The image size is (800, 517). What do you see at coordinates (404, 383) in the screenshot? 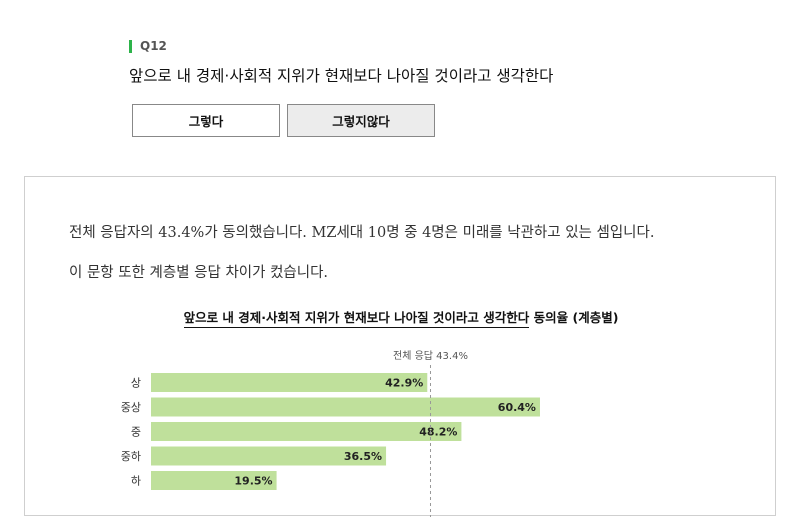
I see `bar-value-label: 42.9%` at bounding box center [404, 383].